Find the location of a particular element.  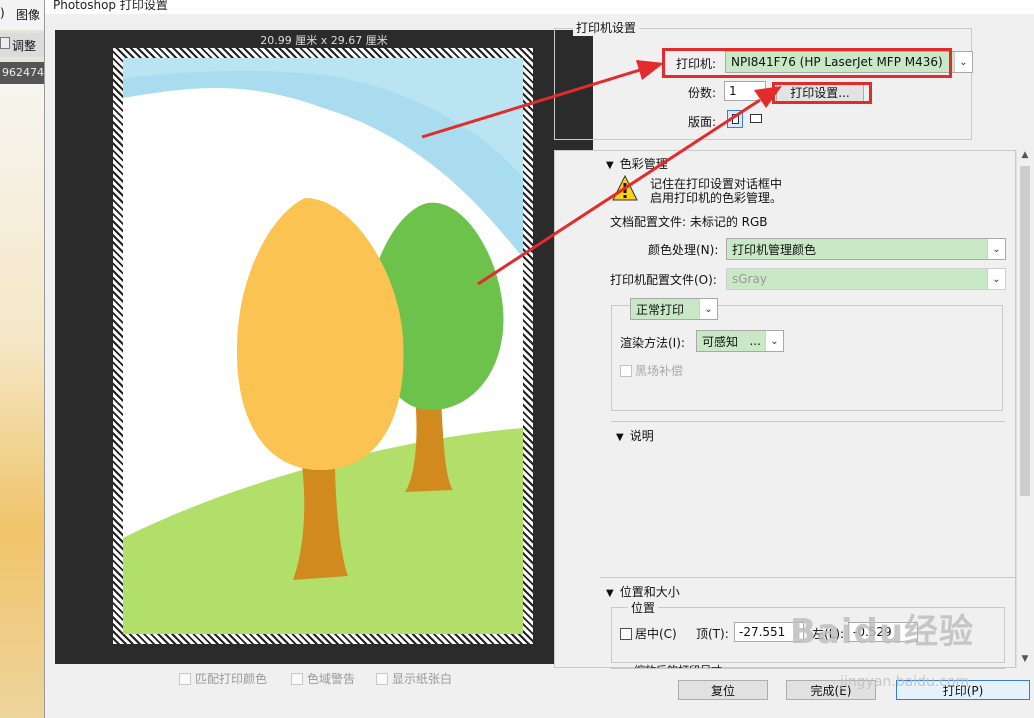

dialog-titlebar: Photoshop 打印设置 is located at coordinates (539, 7).